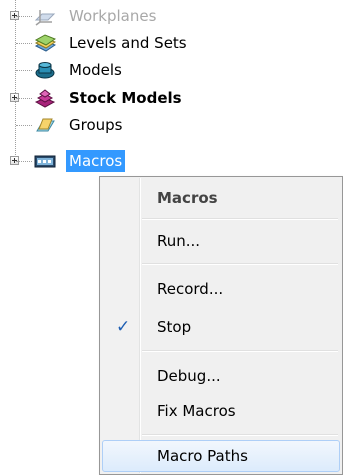 This screenshot has width=343, height=475. Describe the element at coordinates (96, 161) in the screenshot. I see `tree-item-label: Macros` at that location.